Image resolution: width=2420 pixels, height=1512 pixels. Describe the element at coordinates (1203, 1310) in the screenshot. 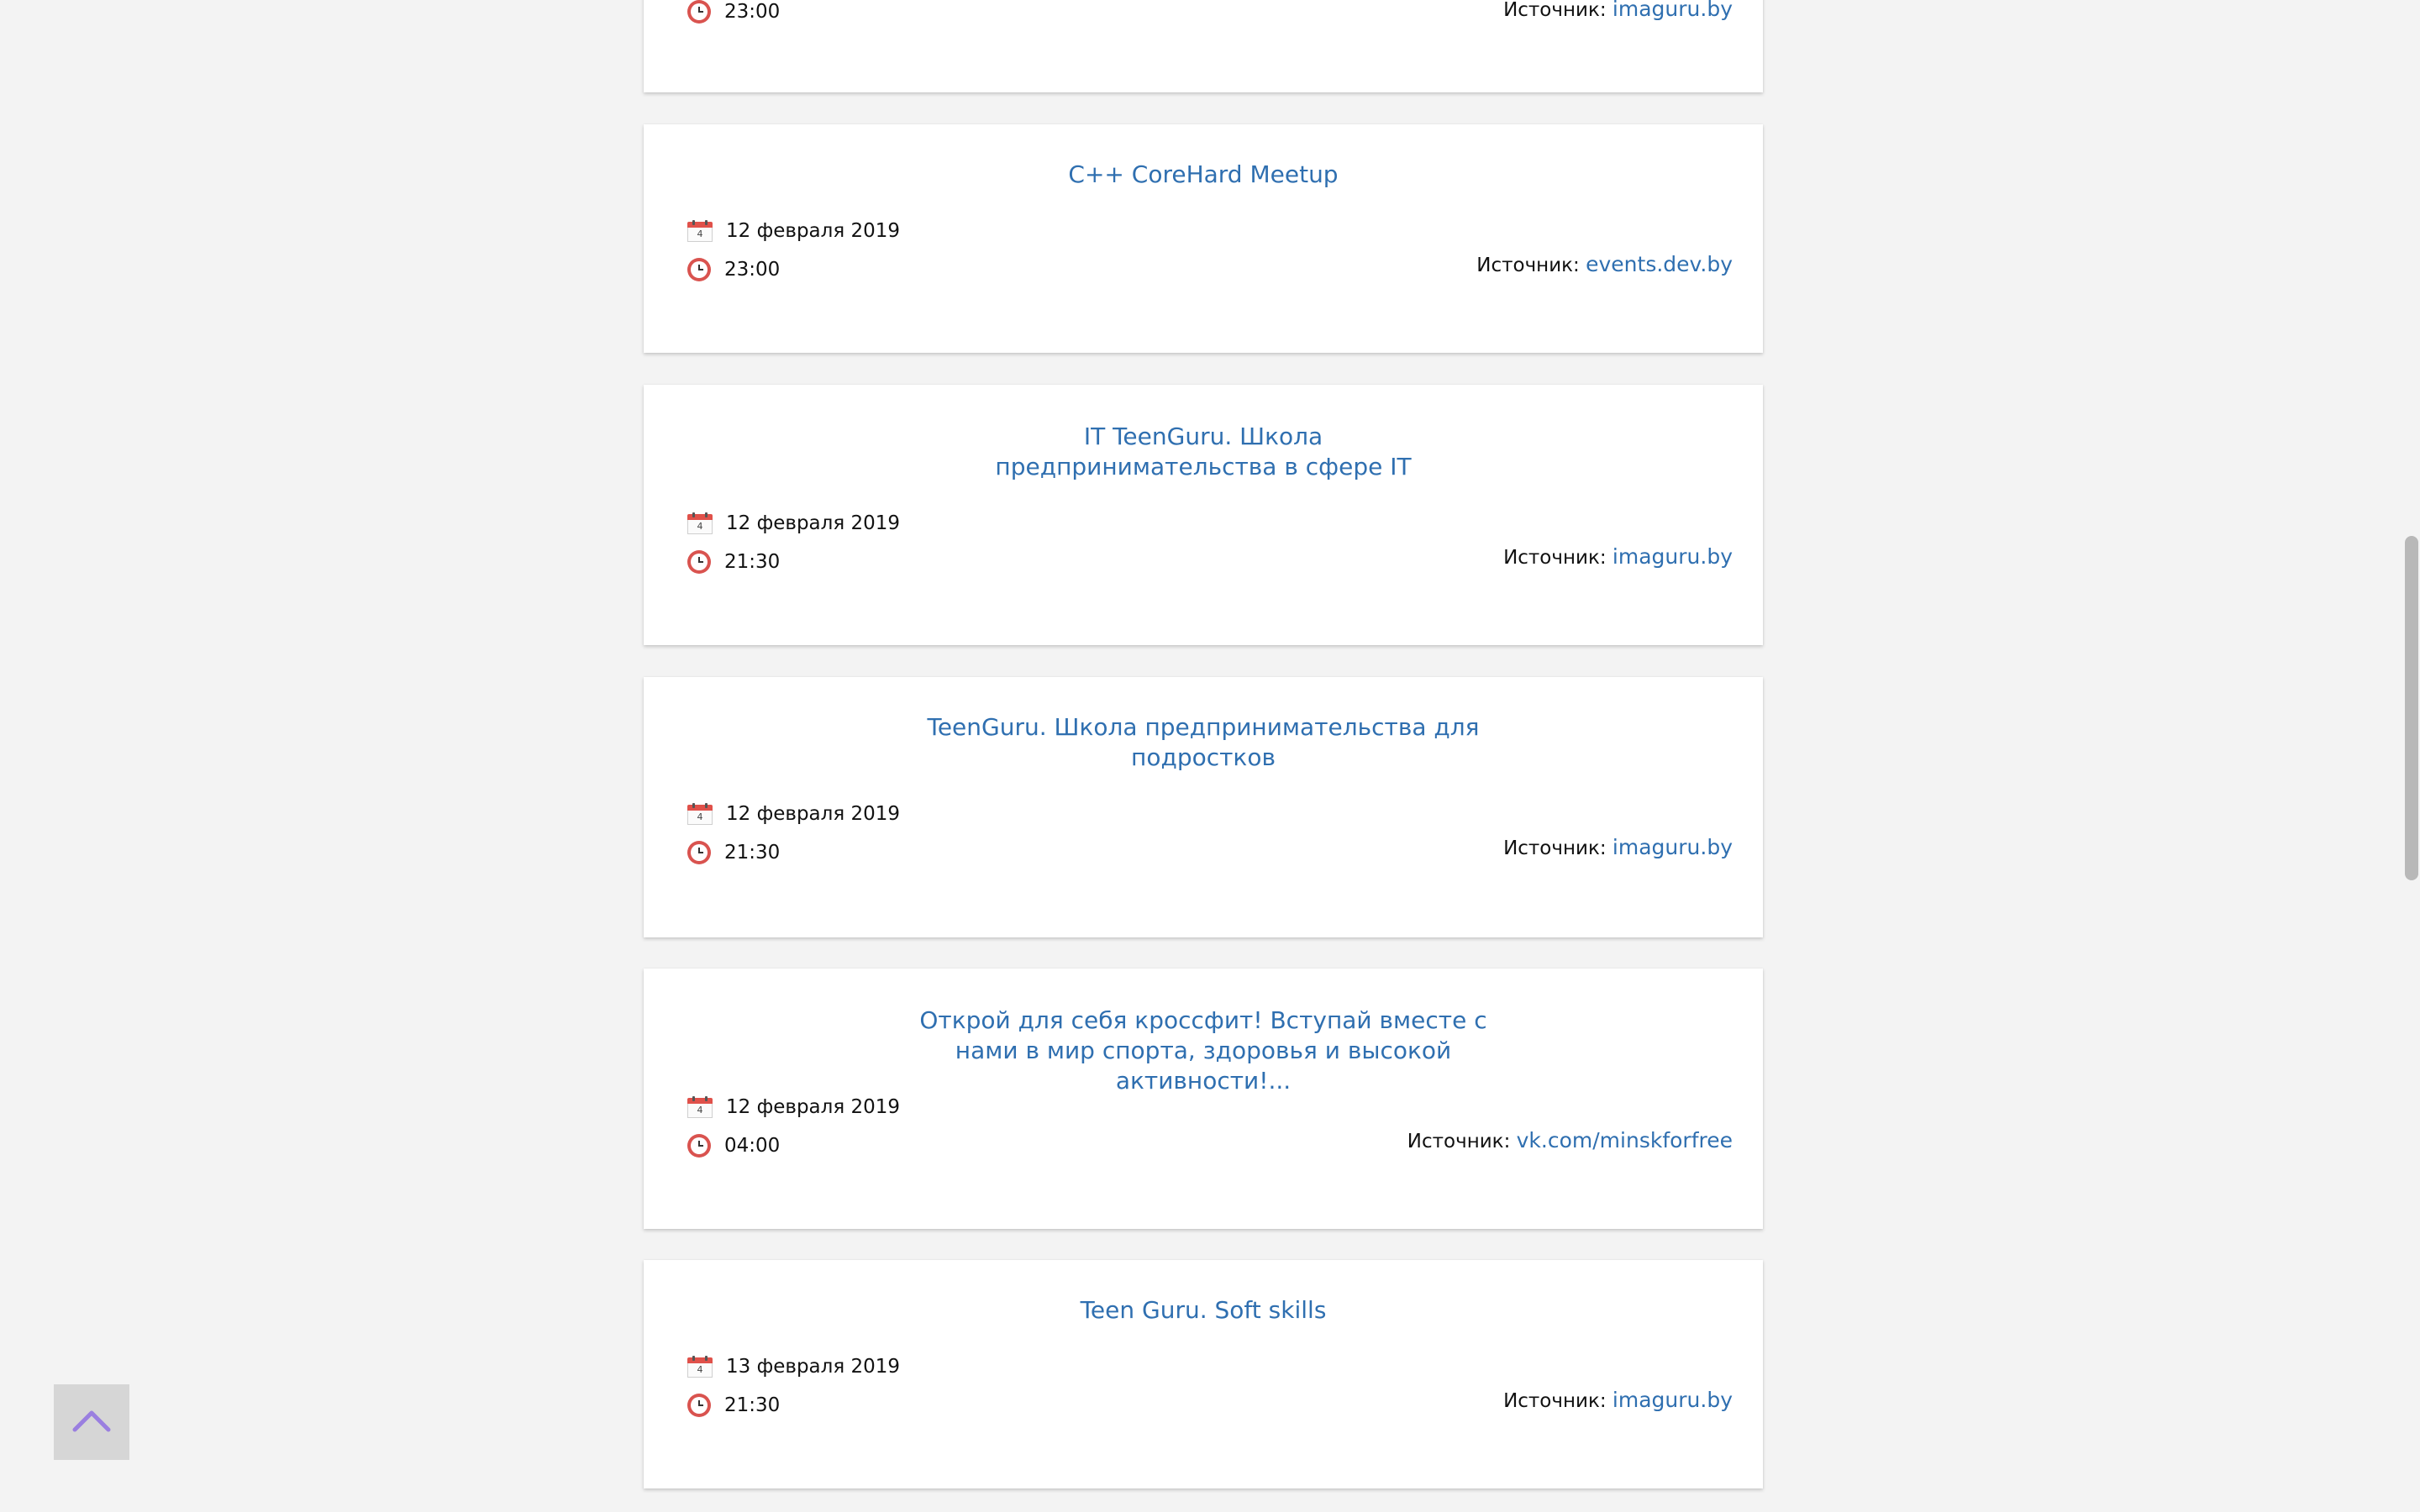

I see `event-title: Teen Guru. Soft skills` at that location.